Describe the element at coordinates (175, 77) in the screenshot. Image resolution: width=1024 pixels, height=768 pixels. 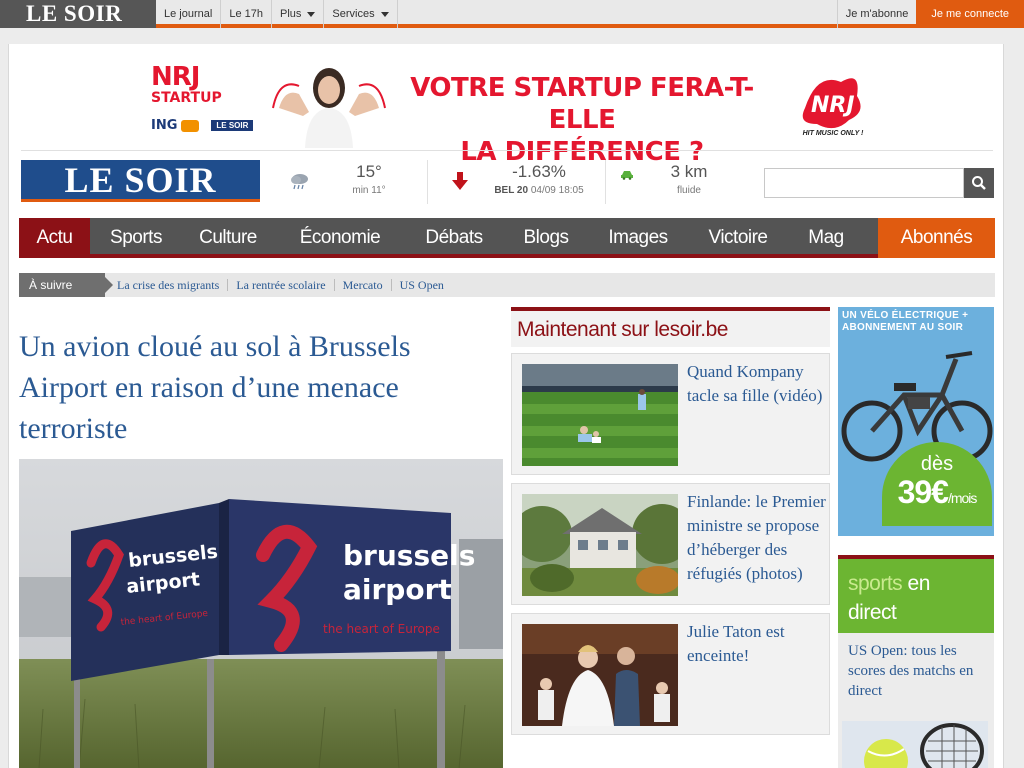
I see `nrj-wordmark: NRJ` at that location.